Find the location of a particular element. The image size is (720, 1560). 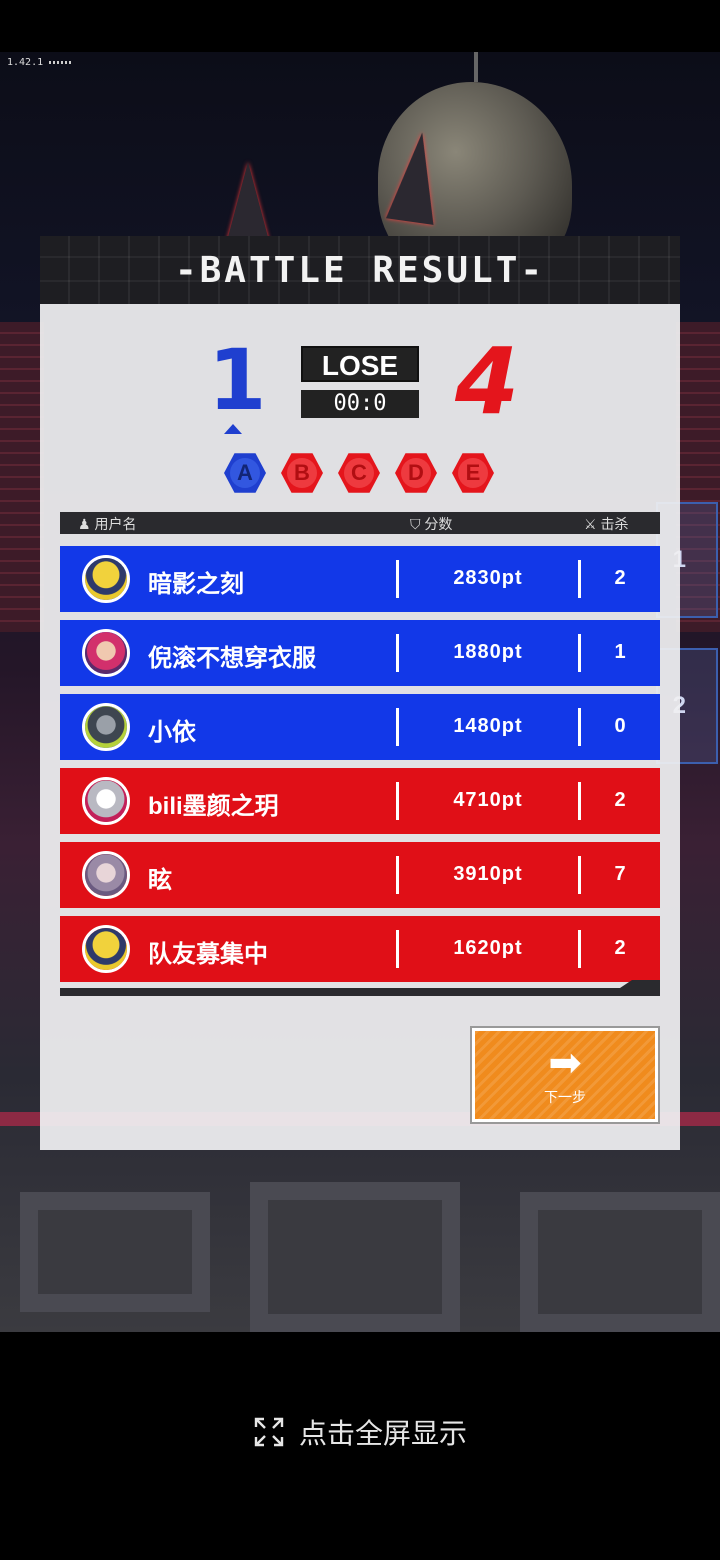

round-hex-b: B is located at coordinates (302, 473).